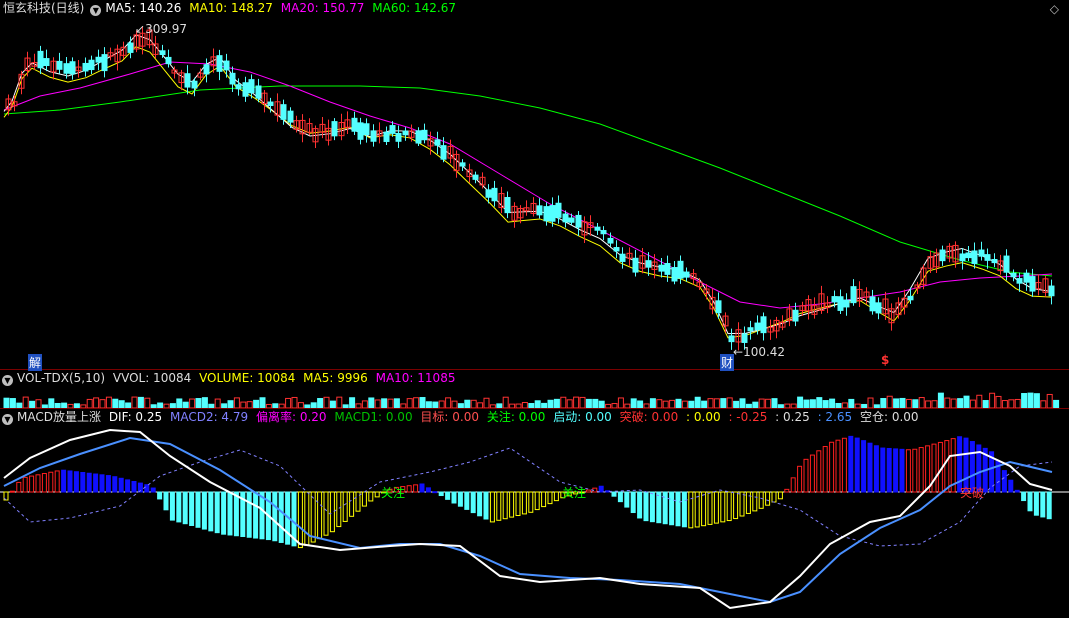 The width and height of the screenshot is (1069, 618). Describe the element at coordinates (574, 493) in the screenshot. I see `guanzhu-label-2: 关注` at that location.